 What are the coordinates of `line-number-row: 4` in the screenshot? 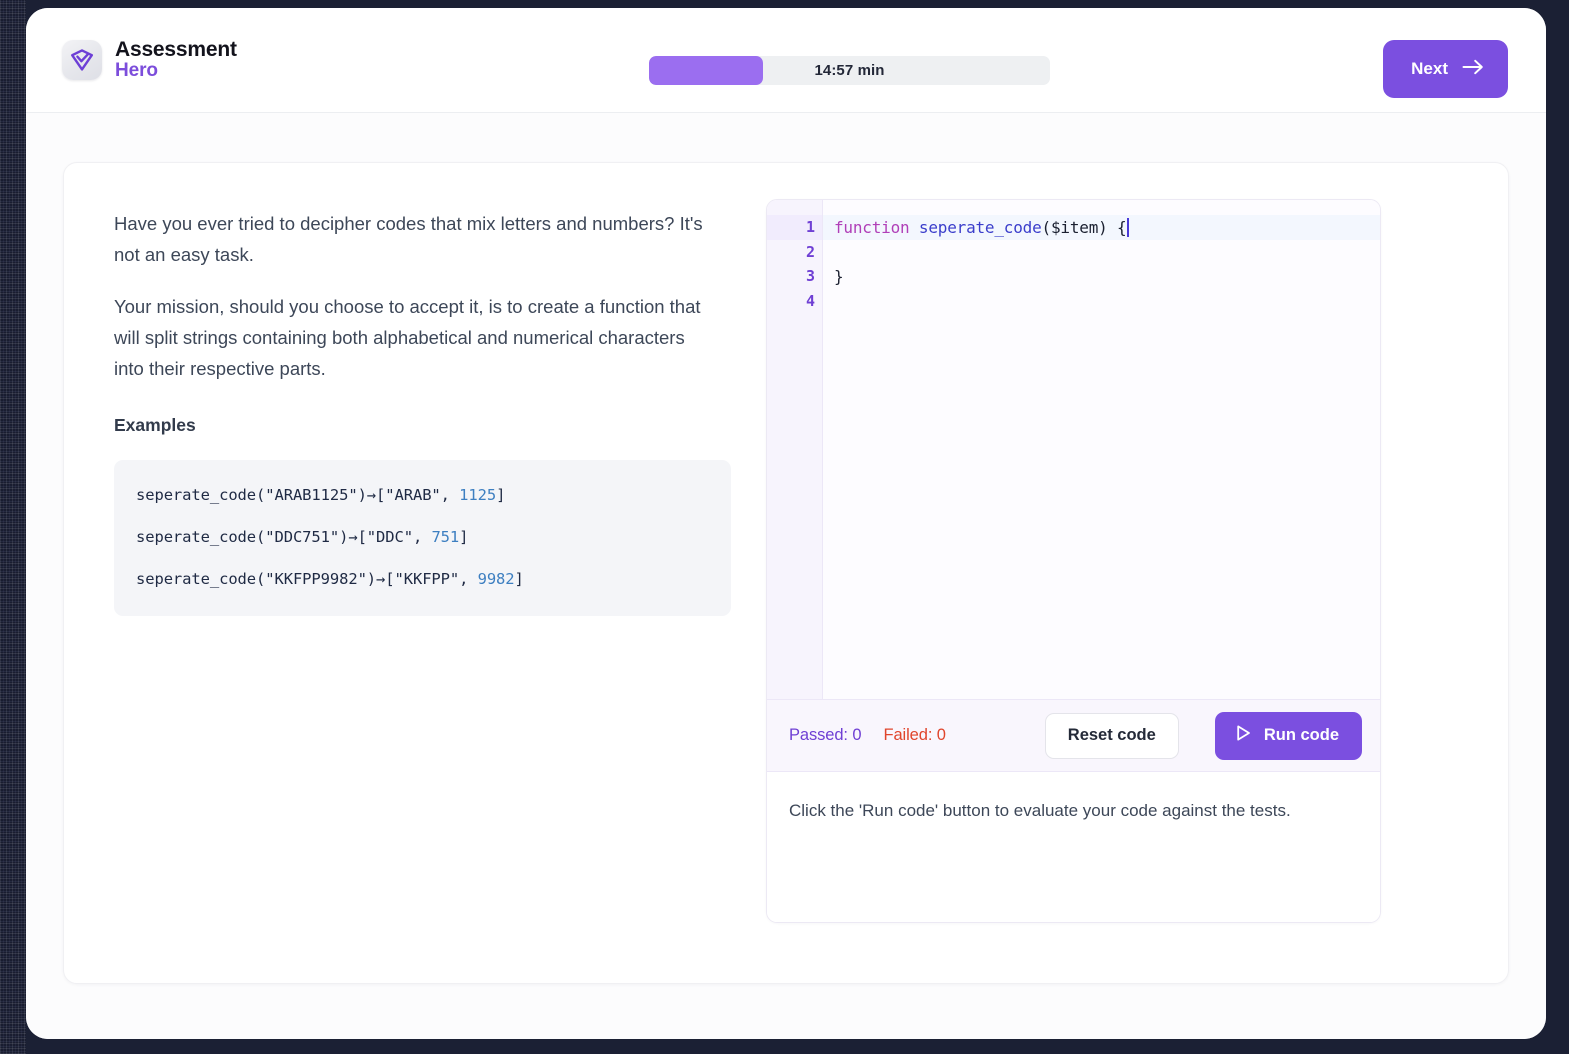 It's located at (794, 301).